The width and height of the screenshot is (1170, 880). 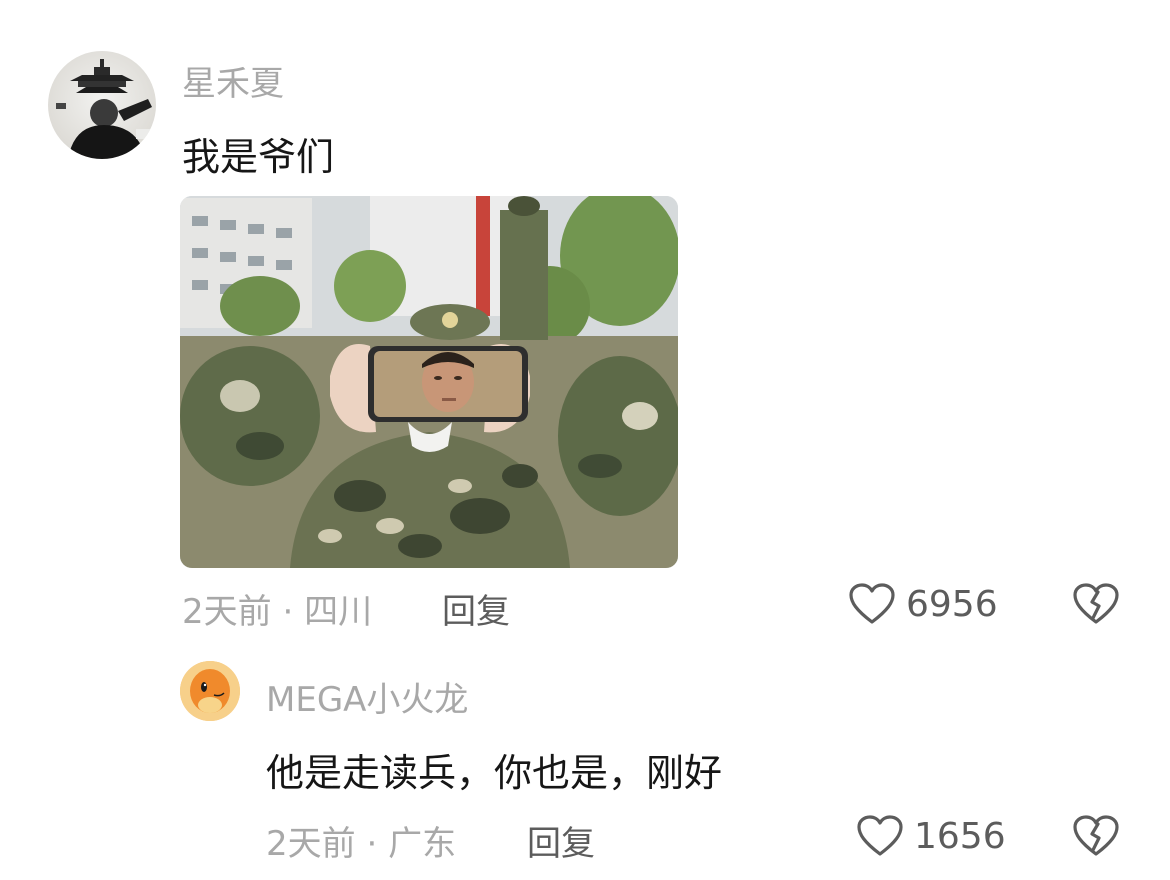 What do you see at coordinates (227, 612) in the screenshot?
I see `comment-time: 2天前` at bounding box center [227, 612].